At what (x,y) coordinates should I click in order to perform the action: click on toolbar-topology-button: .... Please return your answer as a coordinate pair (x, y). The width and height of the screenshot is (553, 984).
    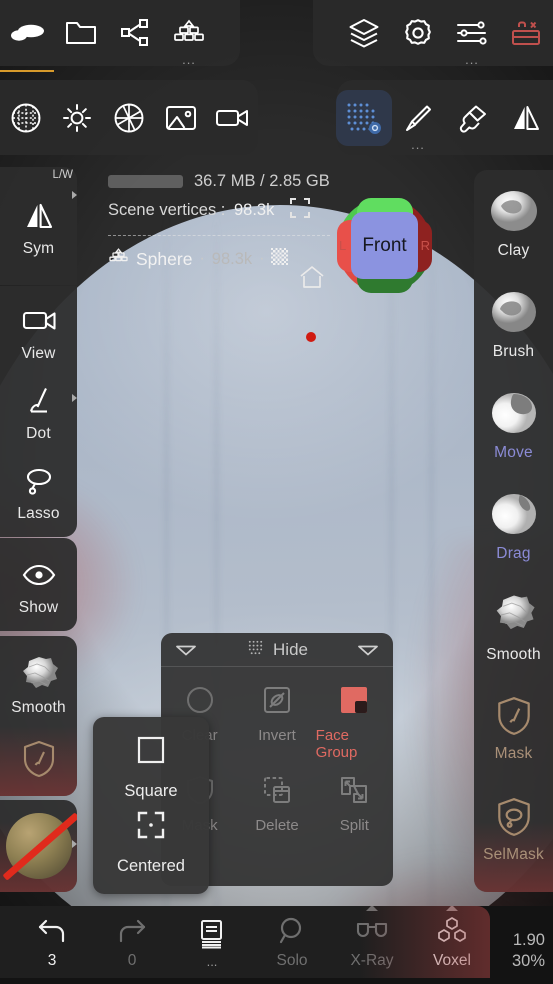
    Looking at the image, I should click on (189, 36).